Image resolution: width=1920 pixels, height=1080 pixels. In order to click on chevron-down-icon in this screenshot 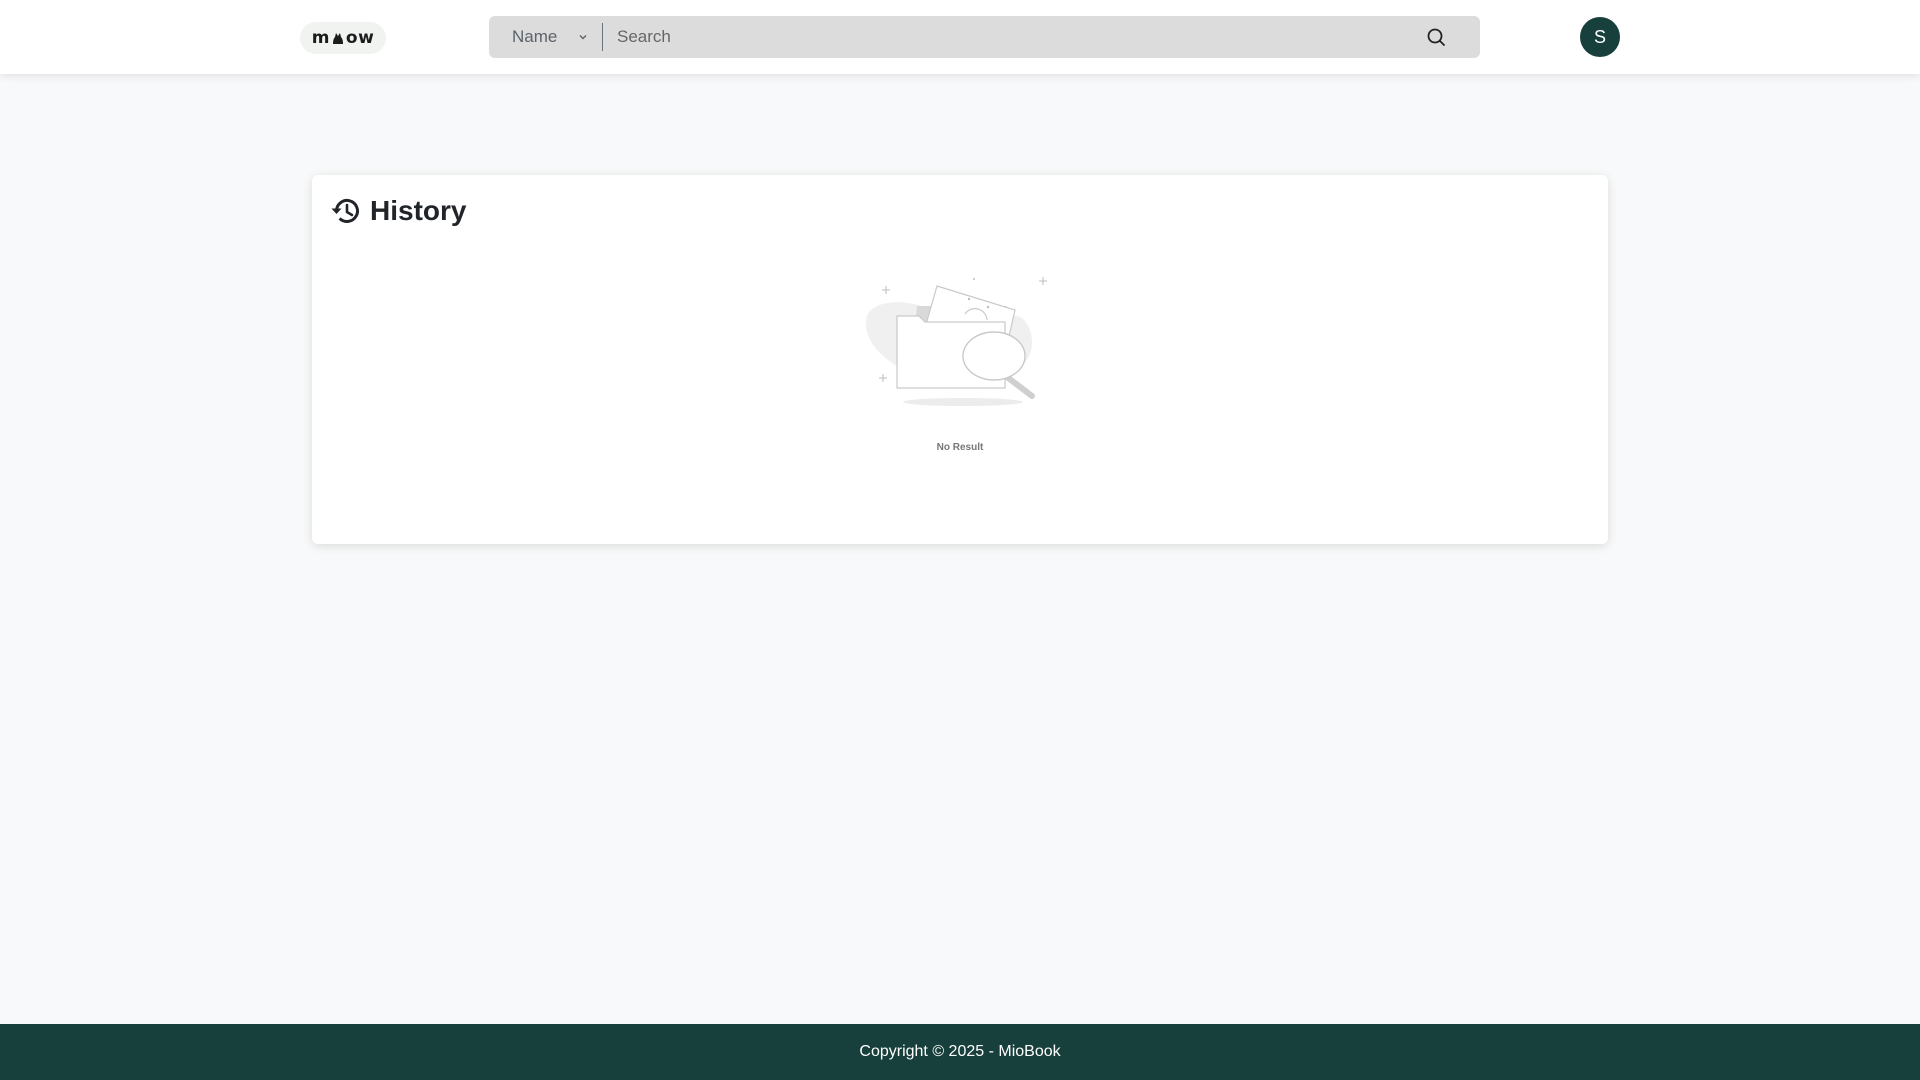, I will do `click(583, 37)`.